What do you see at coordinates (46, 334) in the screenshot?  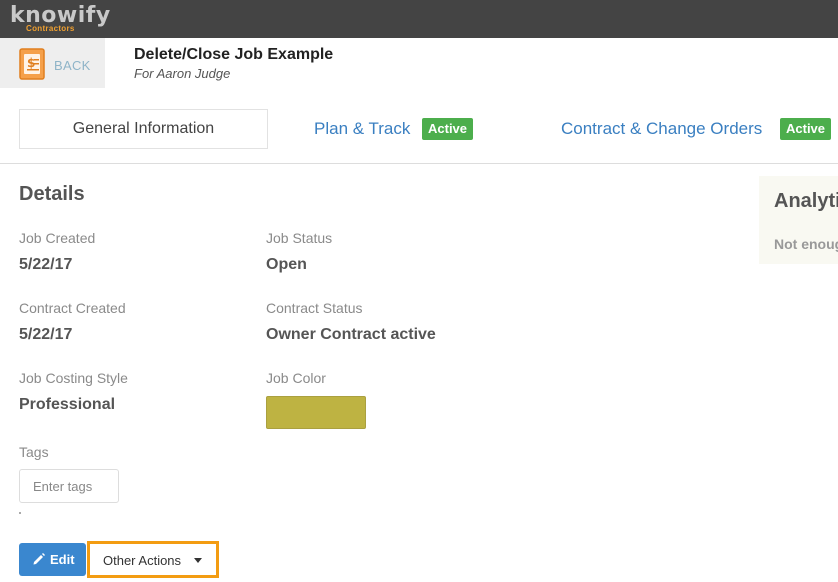 I see `contract-created-value: 5/22/17` at bounding box center [46, 334].